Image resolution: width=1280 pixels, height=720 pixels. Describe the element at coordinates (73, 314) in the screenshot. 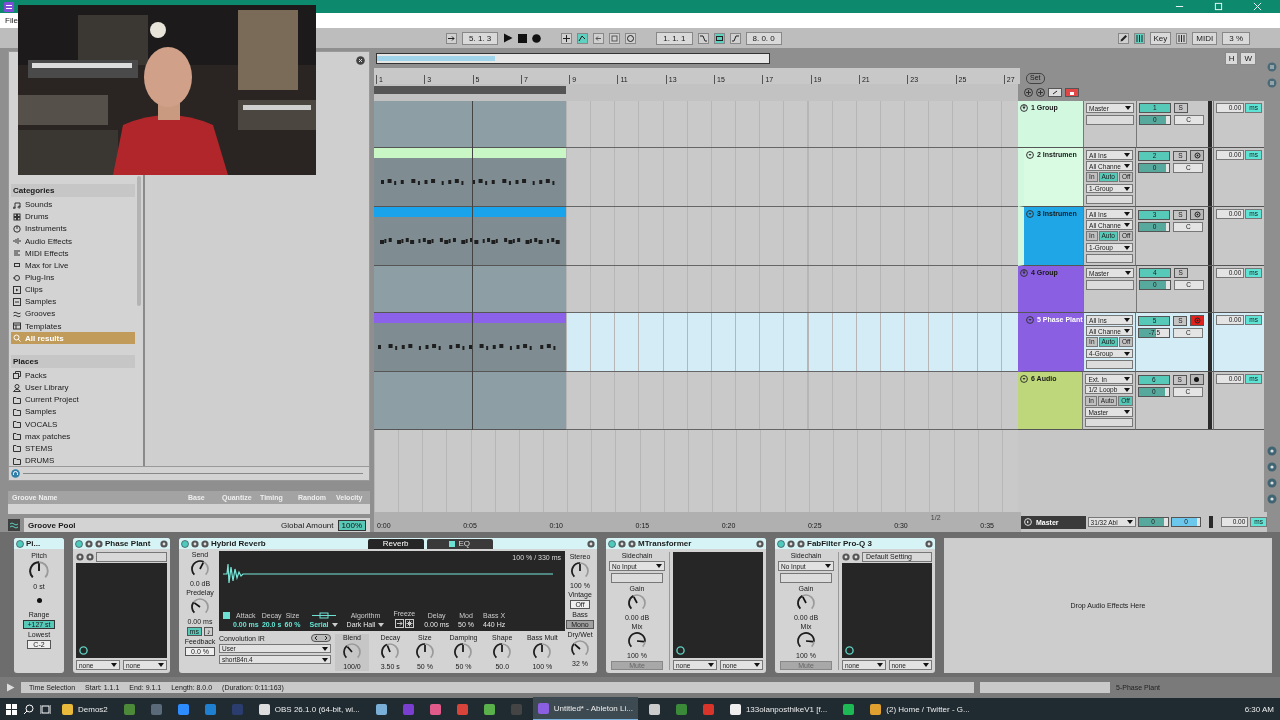

I see `category-item: Grooves` at that location.